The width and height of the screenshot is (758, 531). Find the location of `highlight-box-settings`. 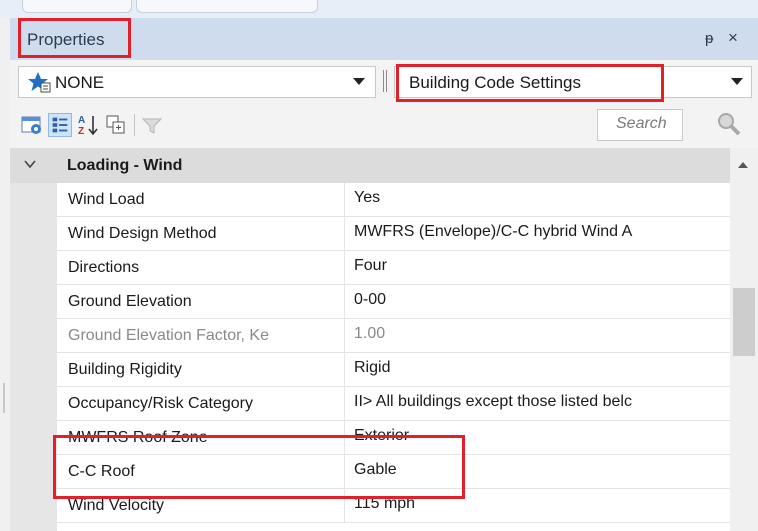

highlight-box-settings is located at coordinates (530, 83).